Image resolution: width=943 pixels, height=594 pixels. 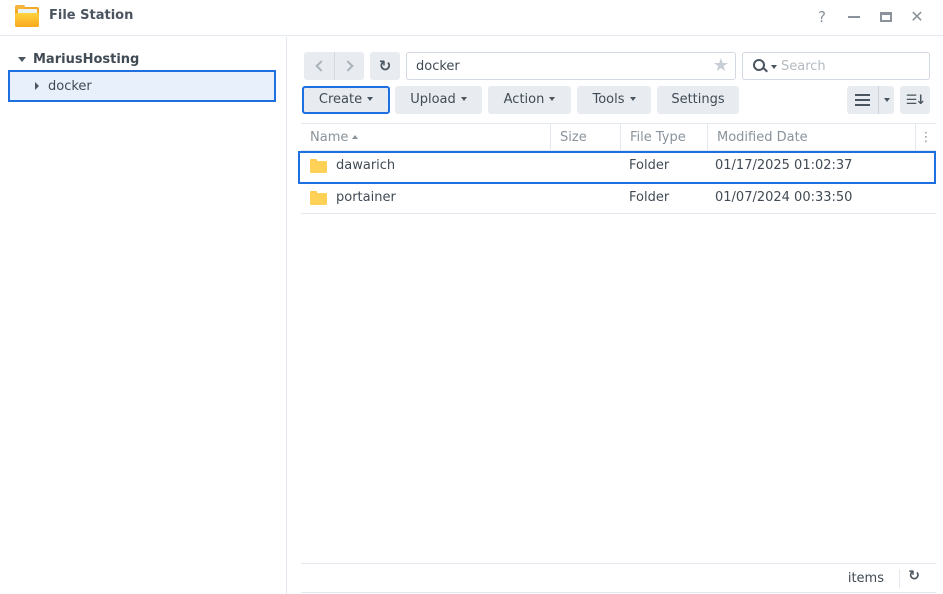 What do you see at coordinates (571, 66) in the screenshot?
I see `path-bar: docker ★` at bounding box center [571, 66].